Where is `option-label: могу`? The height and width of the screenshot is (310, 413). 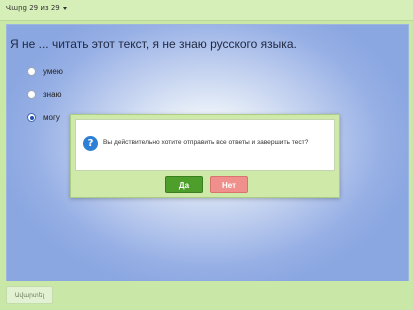
option-label: могу is located at coordinates (51, 117).